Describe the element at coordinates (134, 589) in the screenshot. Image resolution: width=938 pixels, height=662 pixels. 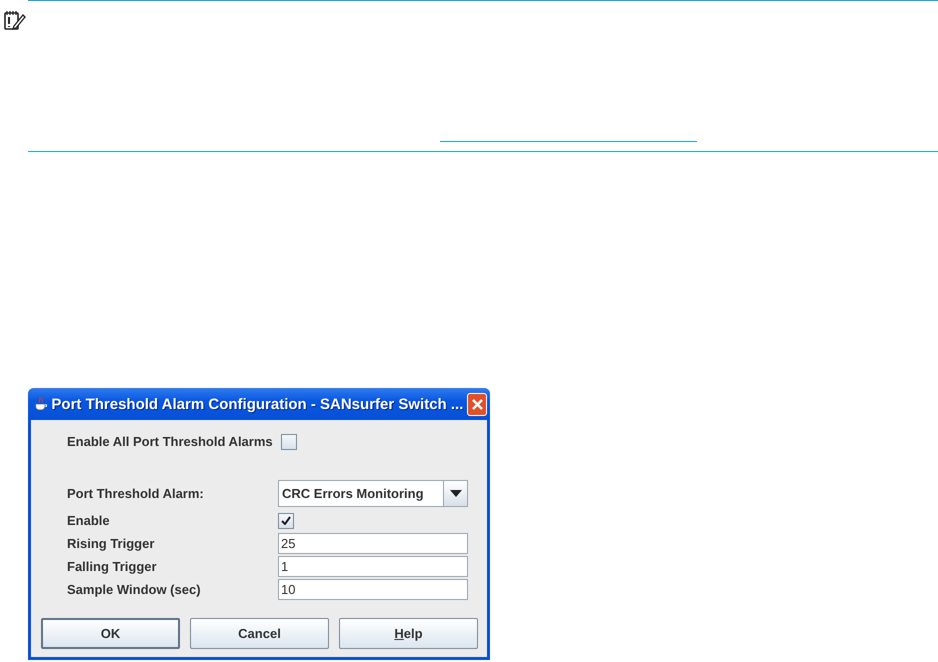
I see `field-label: Sample Window (sec)` at that location.